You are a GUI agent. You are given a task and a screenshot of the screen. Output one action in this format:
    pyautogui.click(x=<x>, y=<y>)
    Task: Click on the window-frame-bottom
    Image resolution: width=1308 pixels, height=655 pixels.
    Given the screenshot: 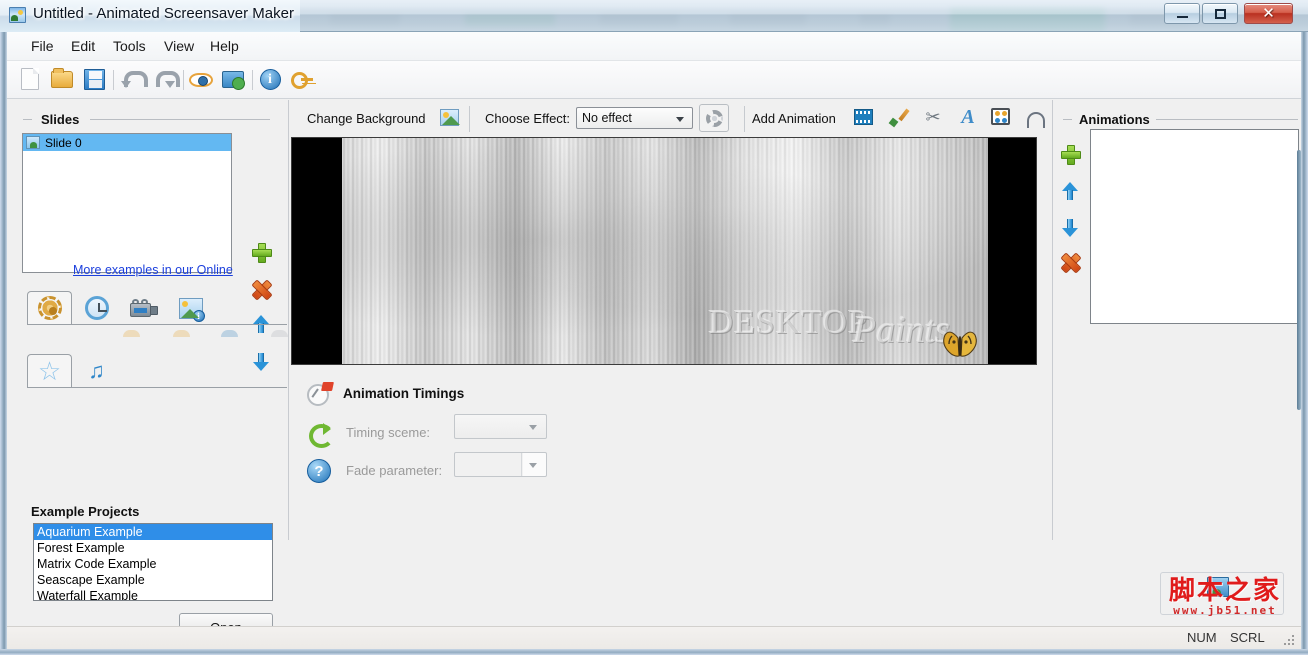 What is the action you would take?
    pyautogui.click(x=654, y=652)
    